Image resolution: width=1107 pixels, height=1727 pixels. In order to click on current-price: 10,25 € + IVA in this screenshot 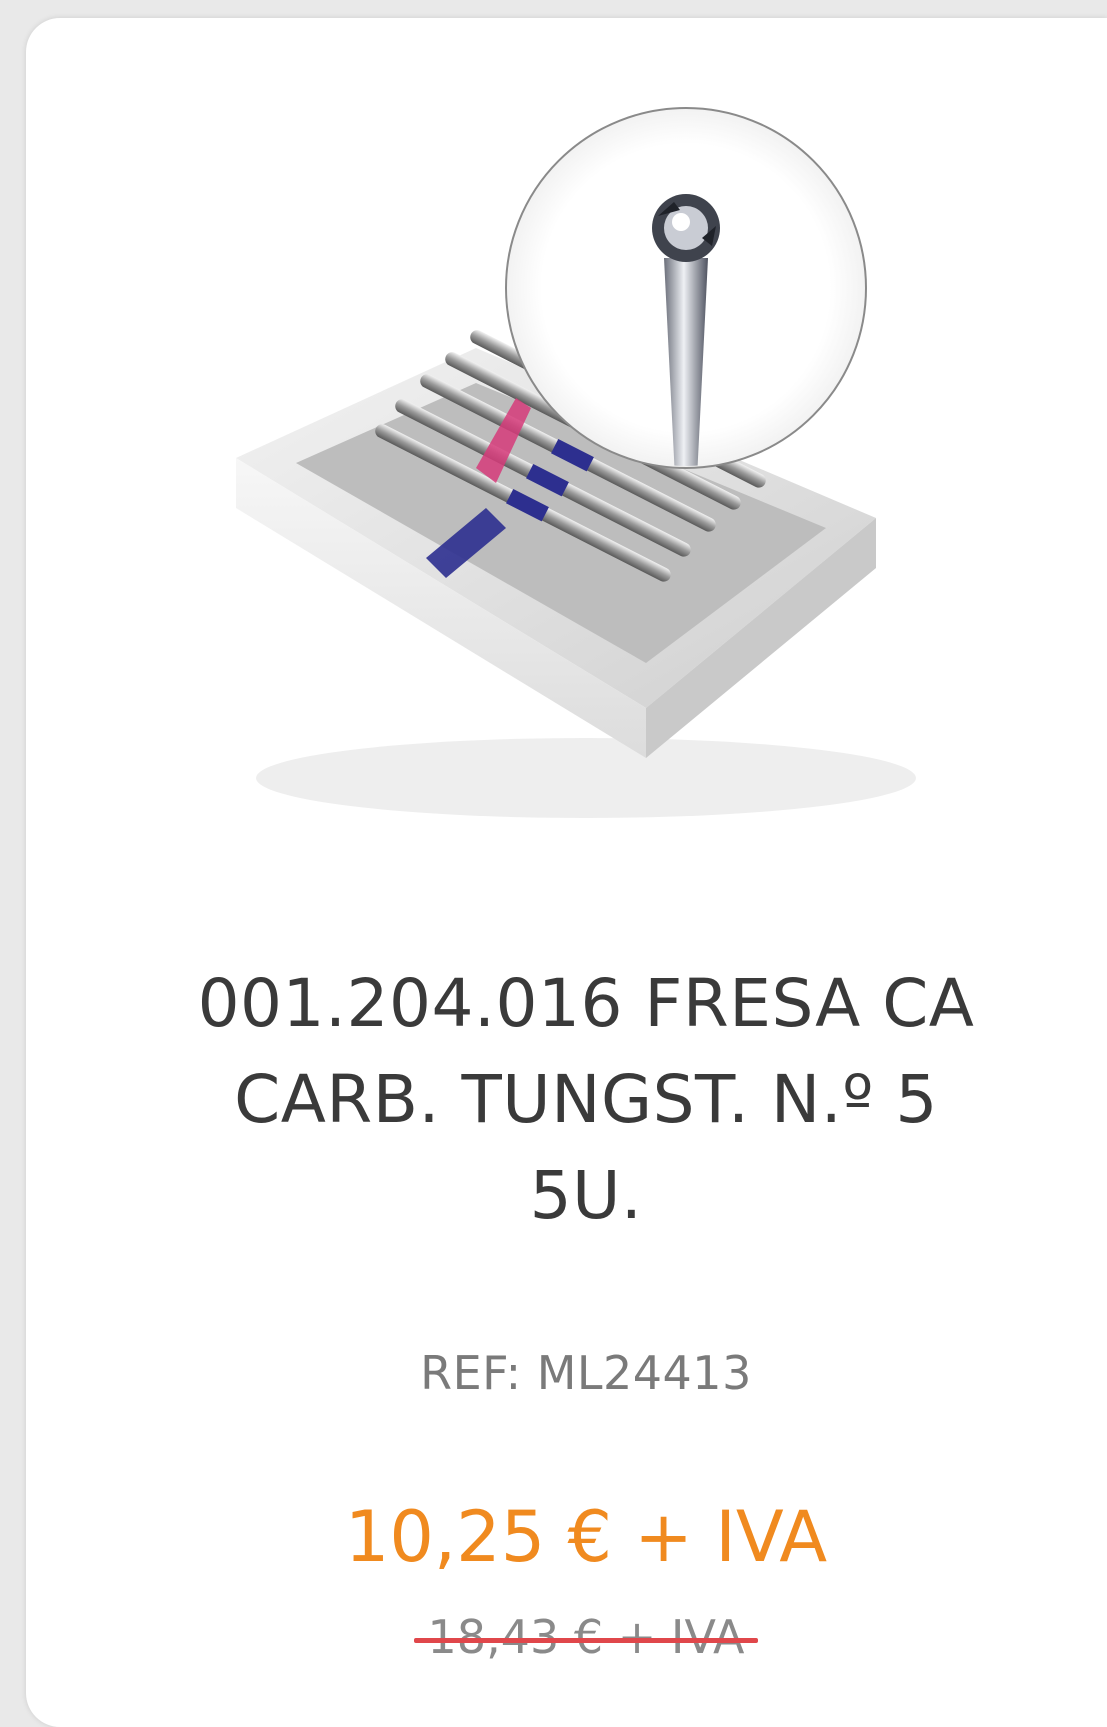, I will do `click(586, 1537)`.